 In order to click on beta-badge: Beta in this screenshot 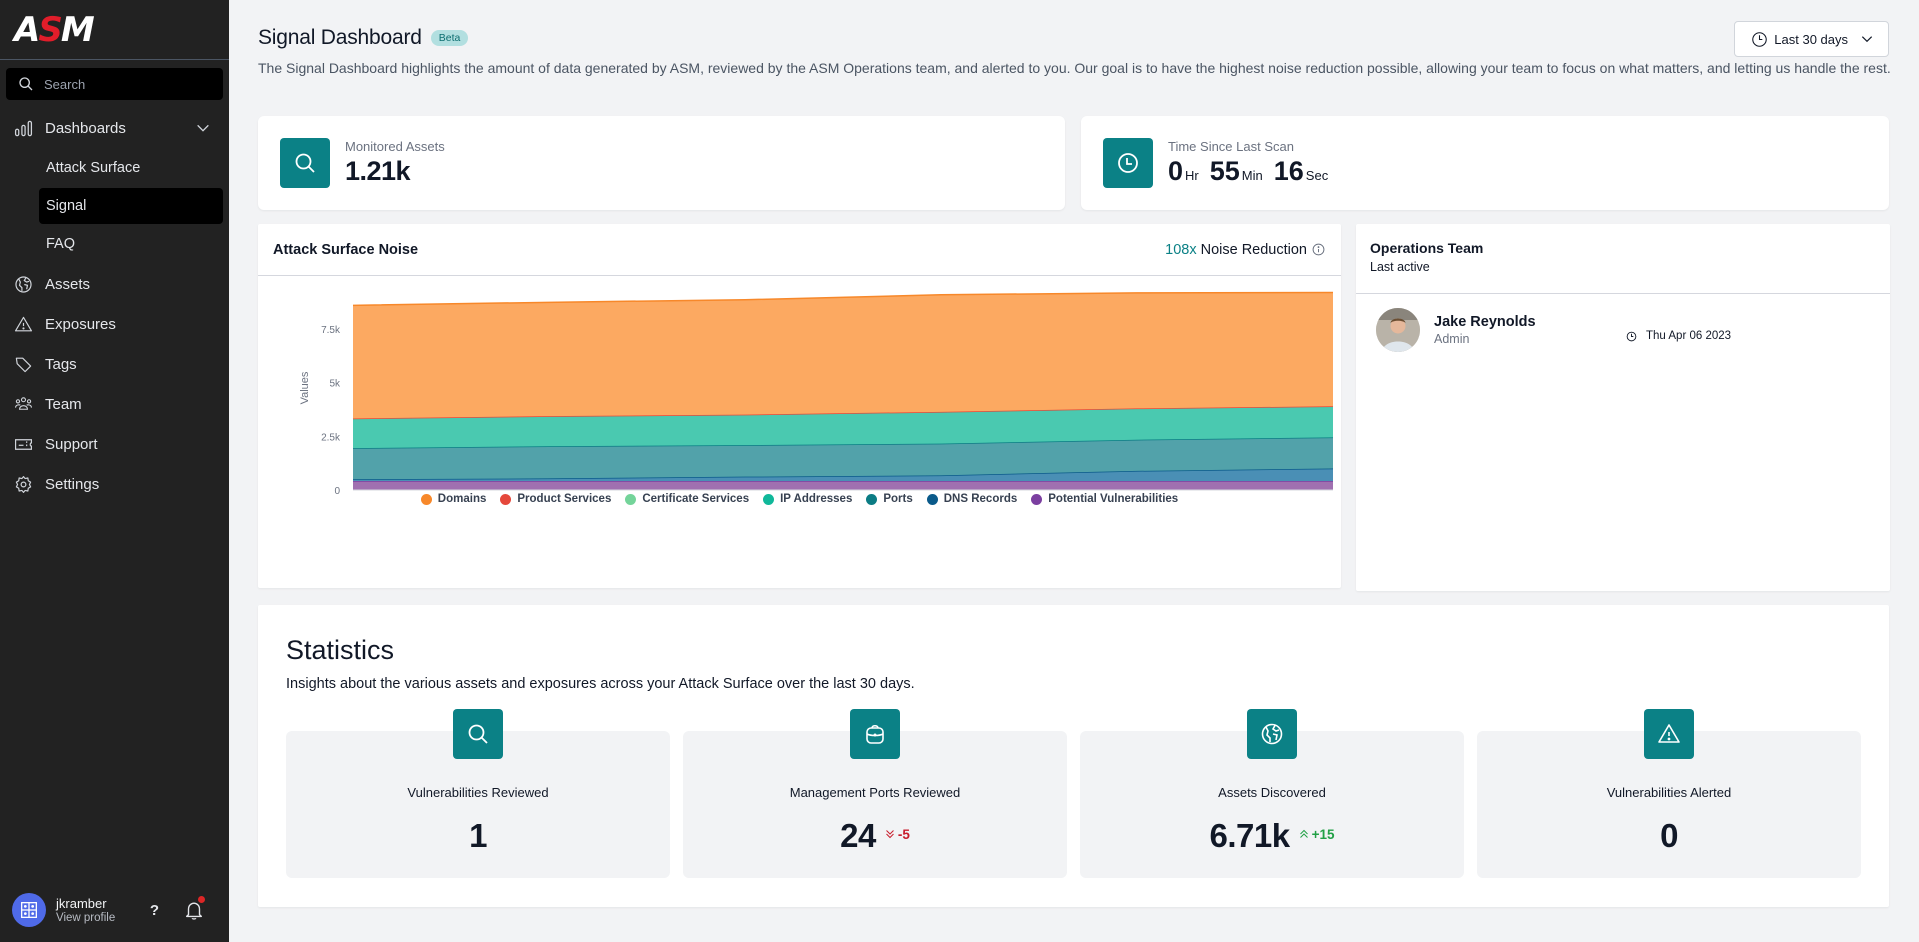, I will do `click(449, 38)`.